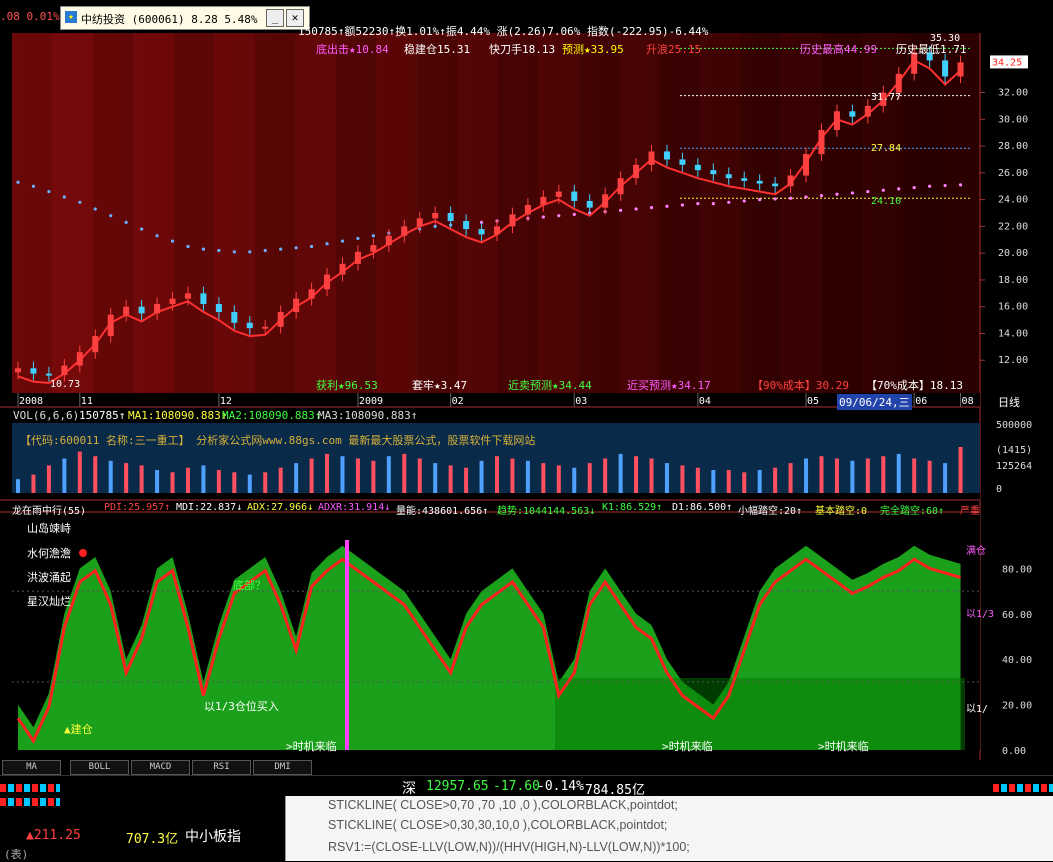 The image size is (1053, 862). I want to click on ind-trend: 趋势:1044144.563↓, so click(546, 511).